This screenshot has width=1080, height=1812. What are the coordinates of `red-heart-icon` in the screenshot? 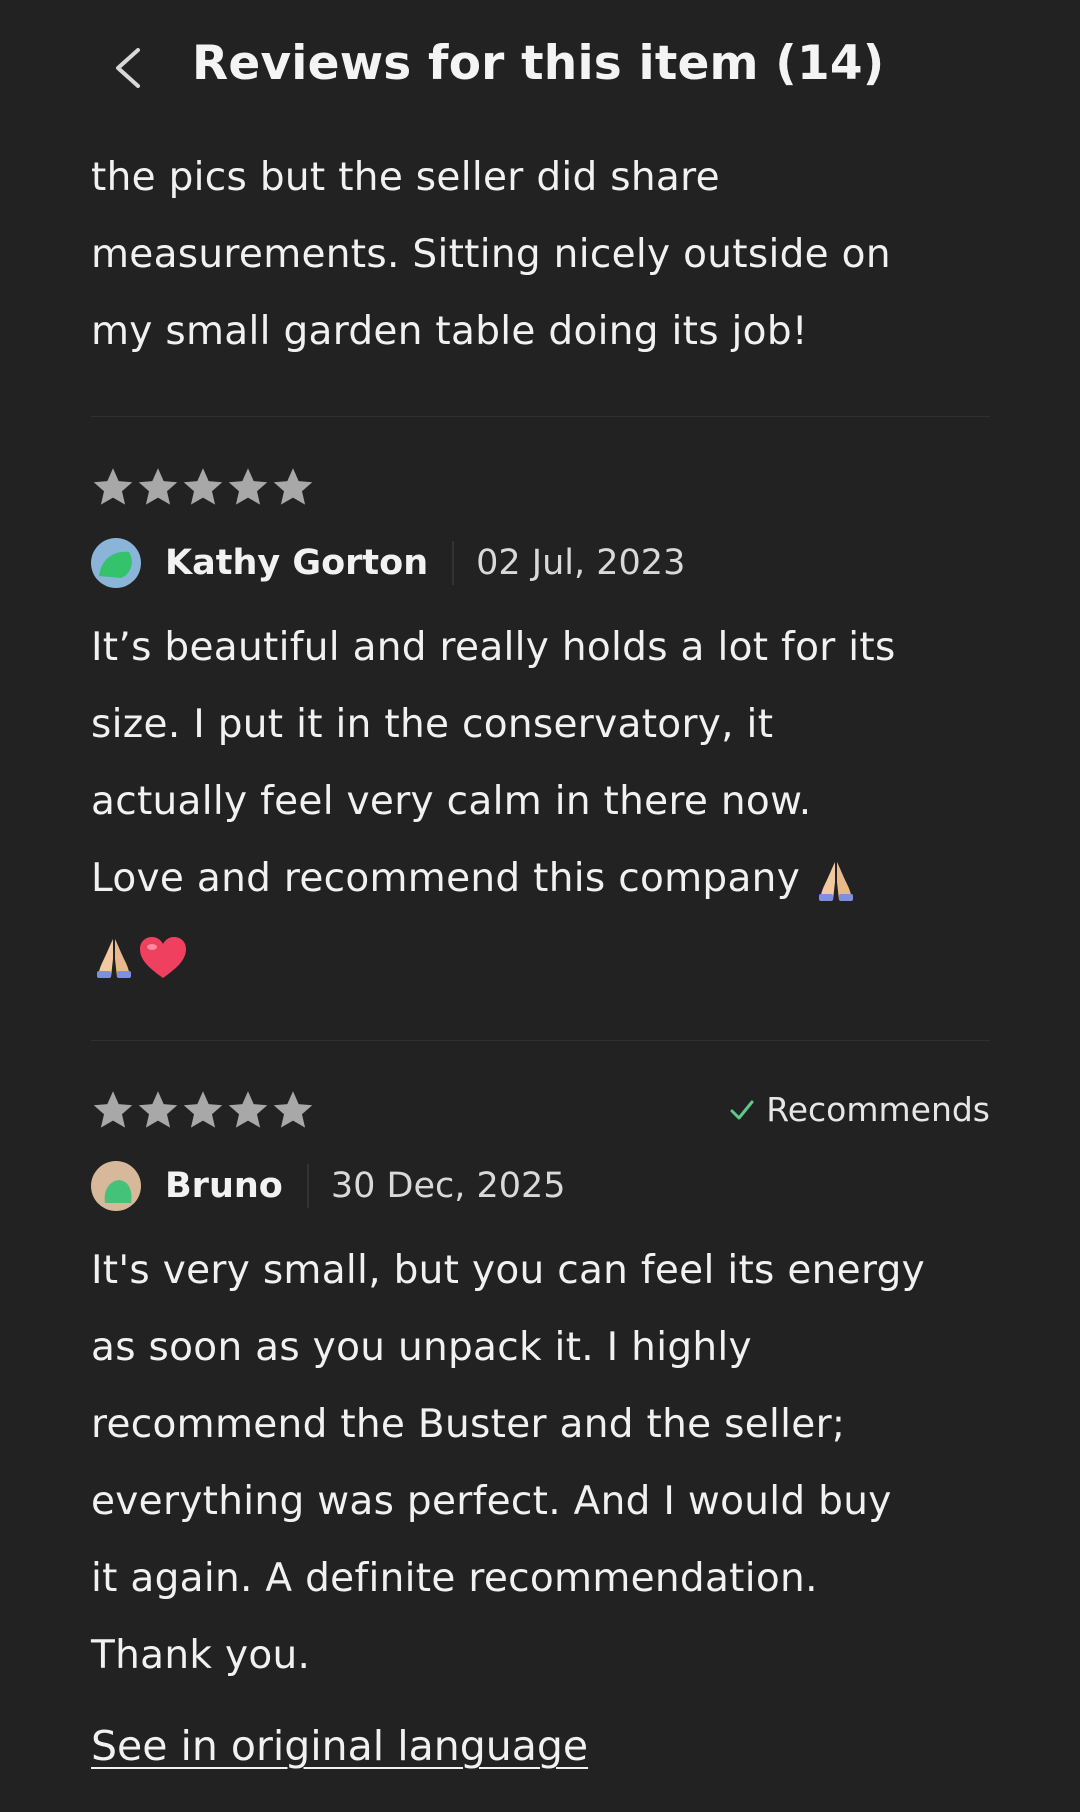 It's located at (163, 958).